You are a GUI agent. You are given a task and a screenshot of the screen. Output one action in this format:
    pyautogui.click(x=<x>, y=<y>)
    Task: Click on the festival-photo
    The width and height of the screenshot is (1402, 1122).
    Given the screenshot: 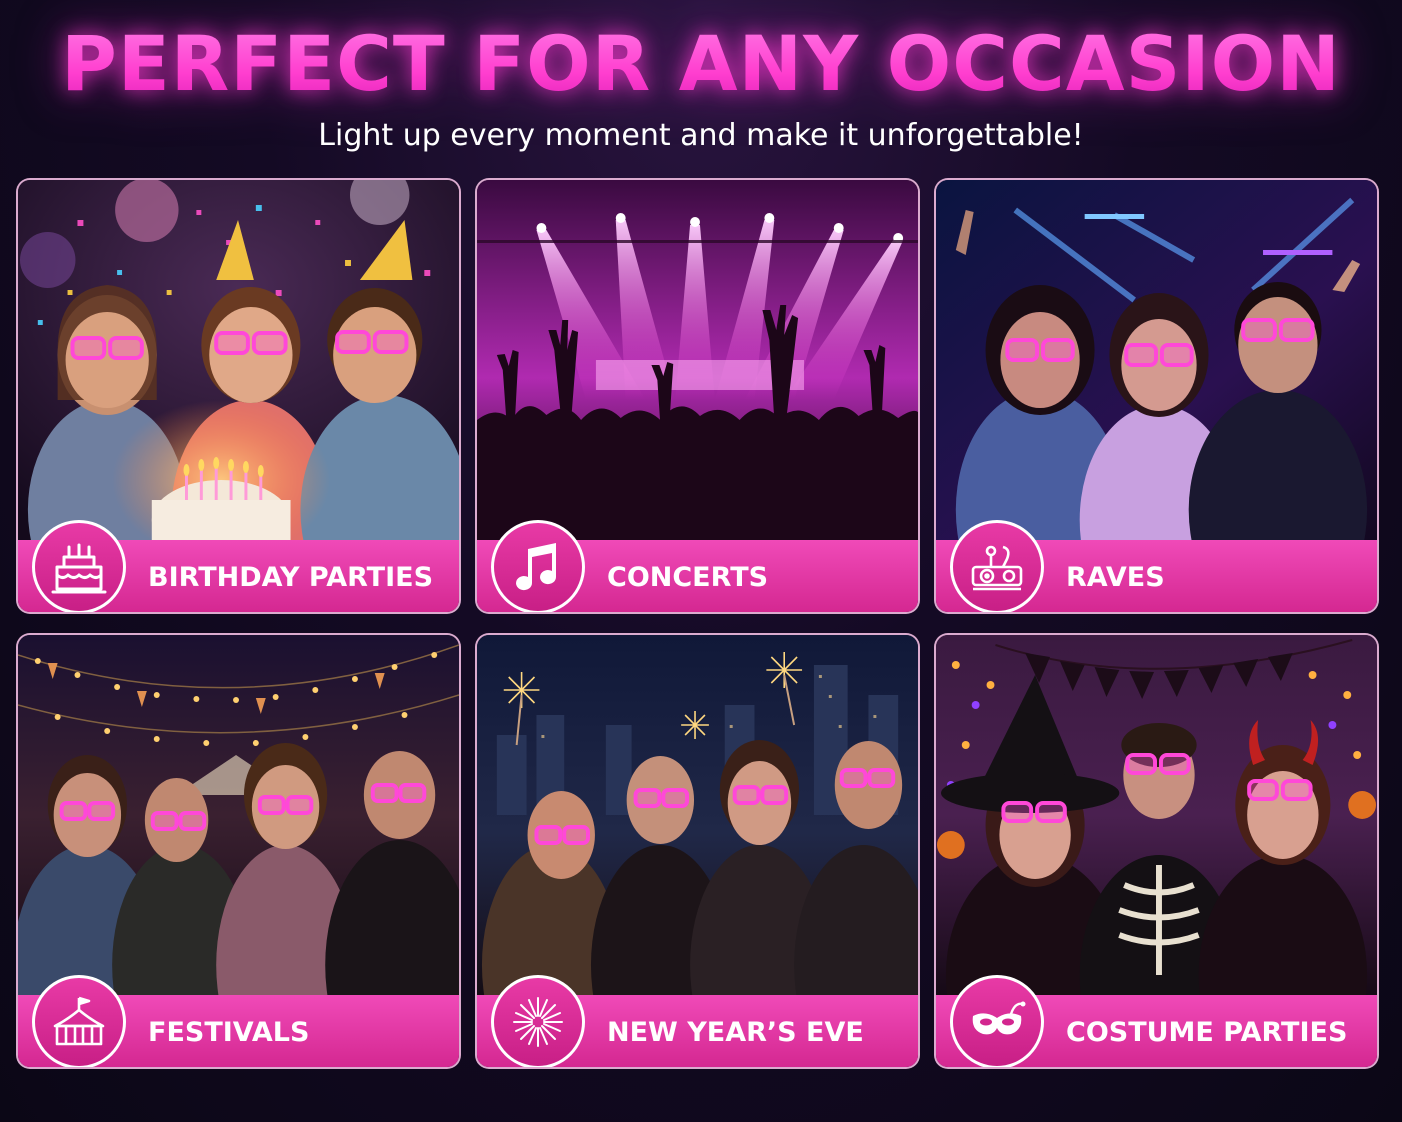 What is the action you would take?
    pyautogui.click(x=238, y=815)
    